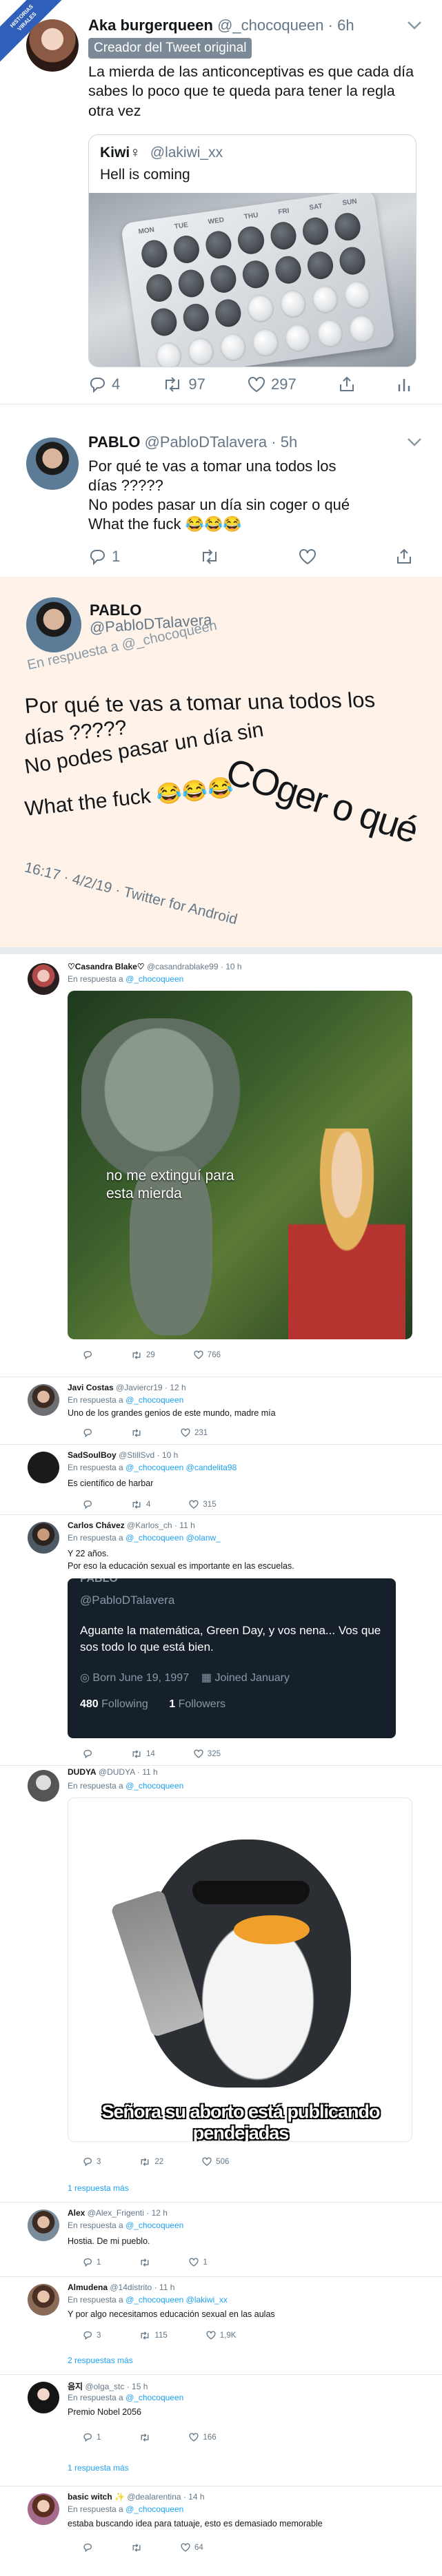  I want to click on reply-label: En respuesta a, so click(95, 2300).